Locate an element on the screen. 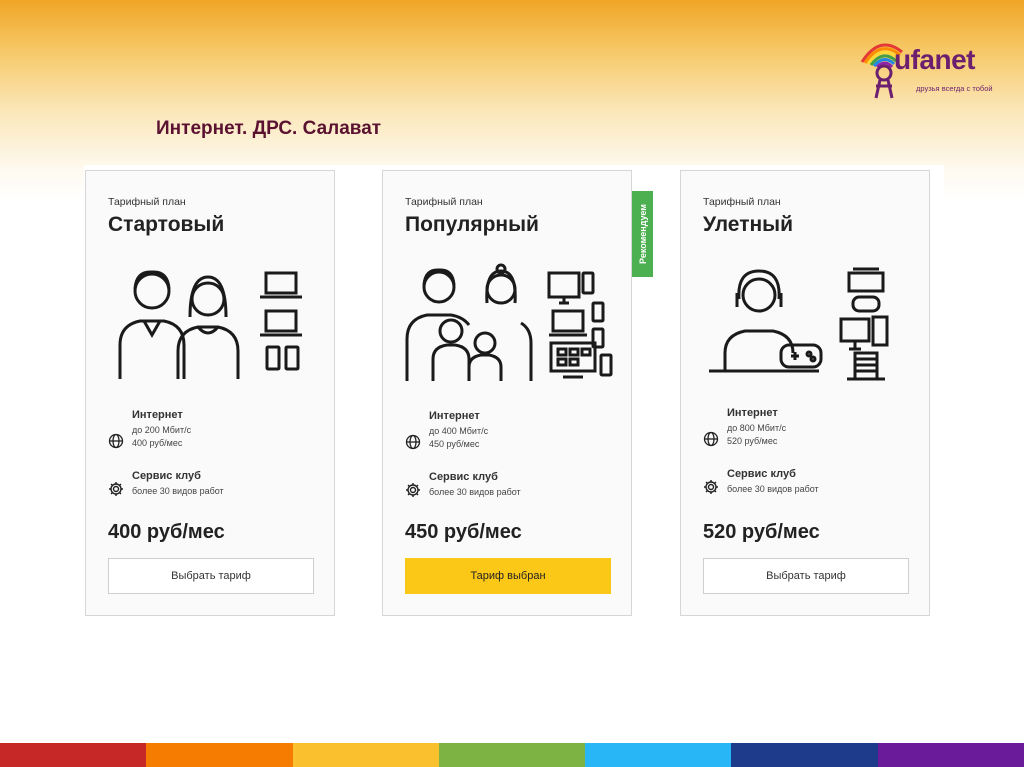  recommended-badge-label: Рекомендуем is located at coordinates (642, 234).